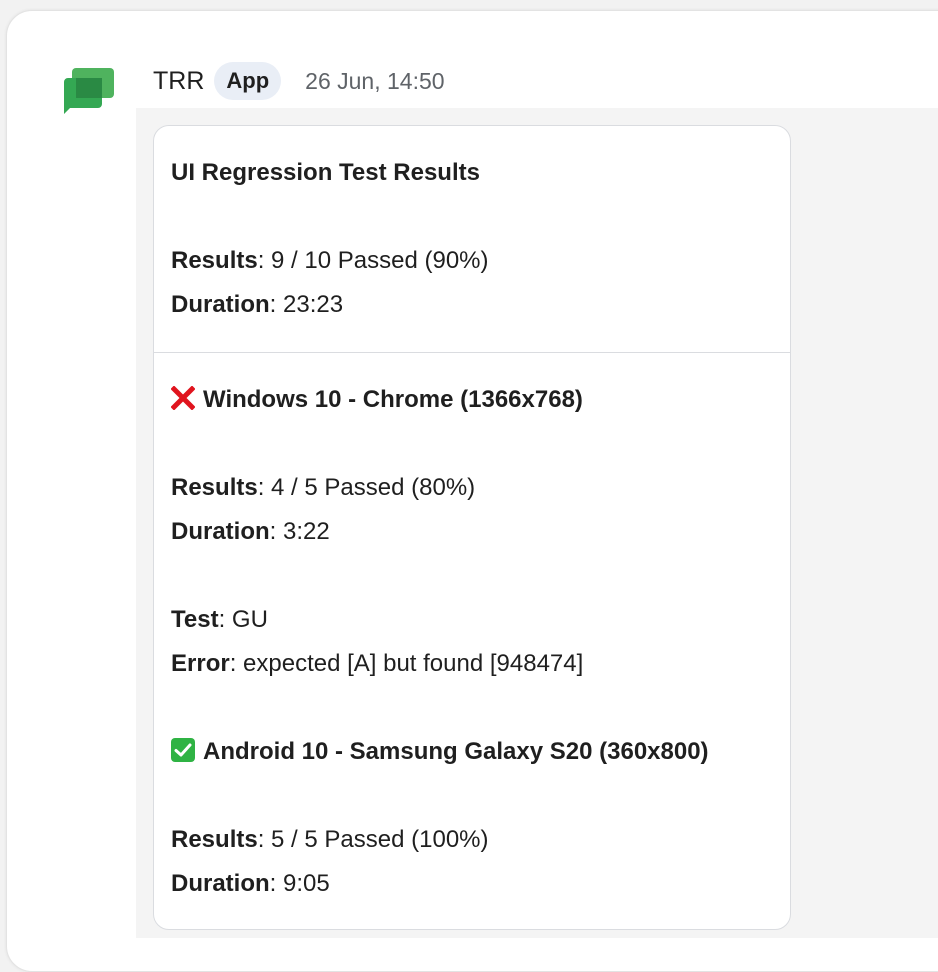 Image resolution: width=938 pixels, height=972 pixels. I want to click on platform-results: Results: 4 / 5 Passed (80%), so click(323, 488).